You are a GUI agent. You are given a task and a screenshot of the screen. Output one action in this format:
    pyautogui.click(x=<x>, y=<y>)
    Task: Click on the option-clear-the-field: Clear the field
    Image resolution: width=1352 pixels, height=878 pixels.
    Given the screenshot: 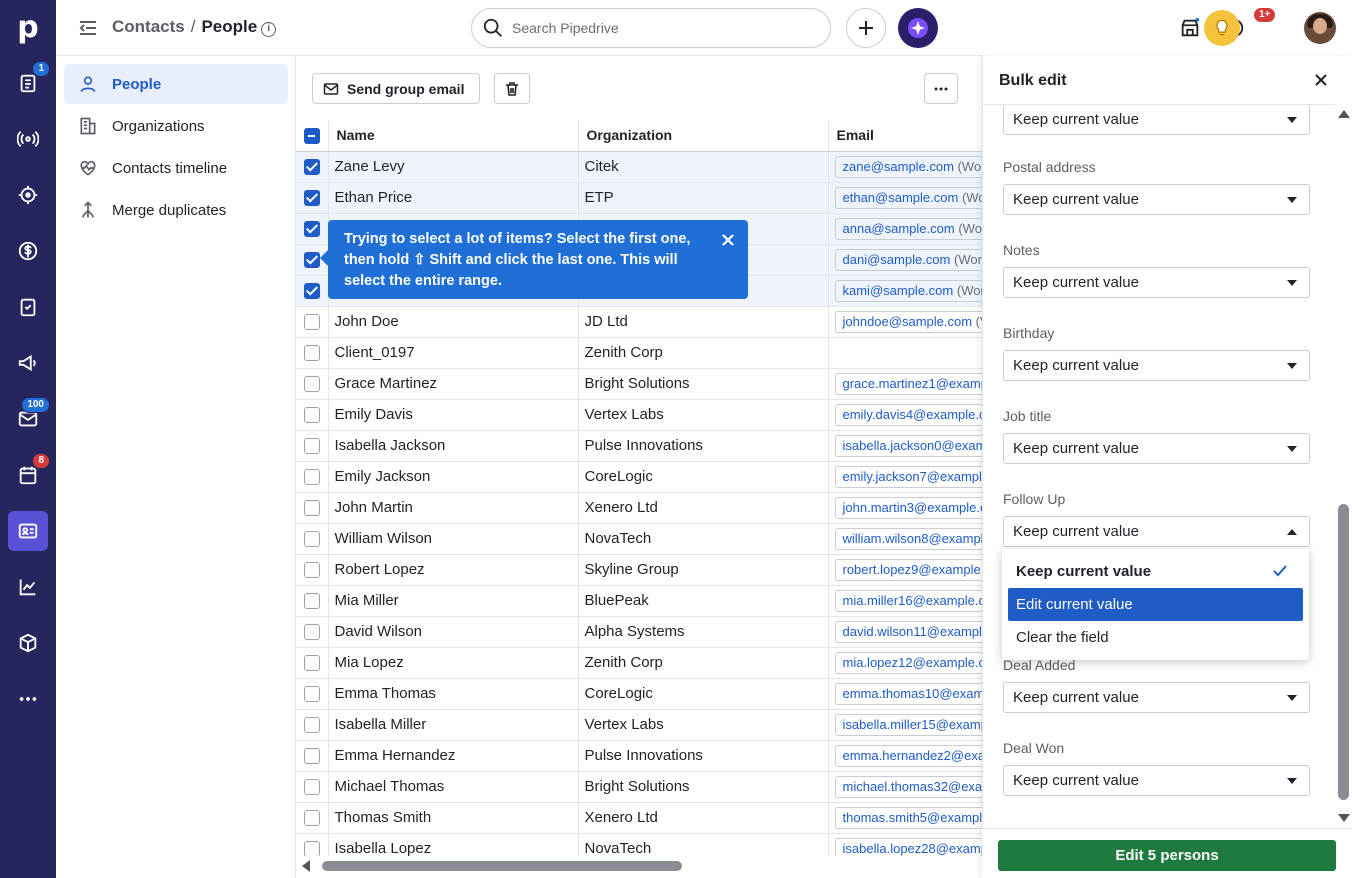 What is the action you would take?
    pyautogui.click(x=1155, y=637)
    